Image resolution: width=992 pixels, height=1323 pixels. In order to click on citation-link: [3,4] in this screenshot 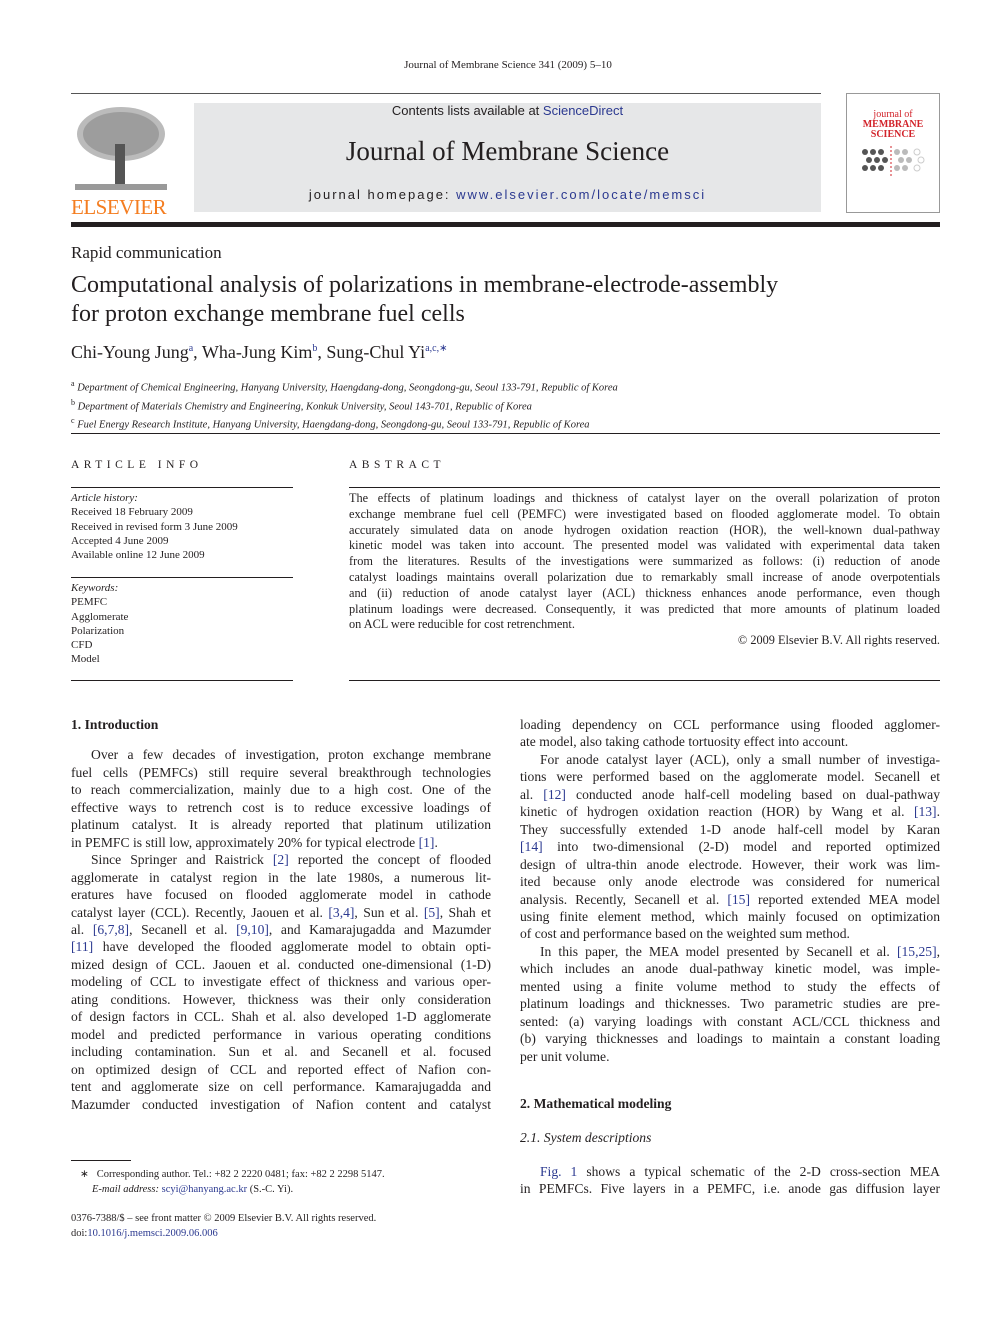, I will do `click(341, 912)`.